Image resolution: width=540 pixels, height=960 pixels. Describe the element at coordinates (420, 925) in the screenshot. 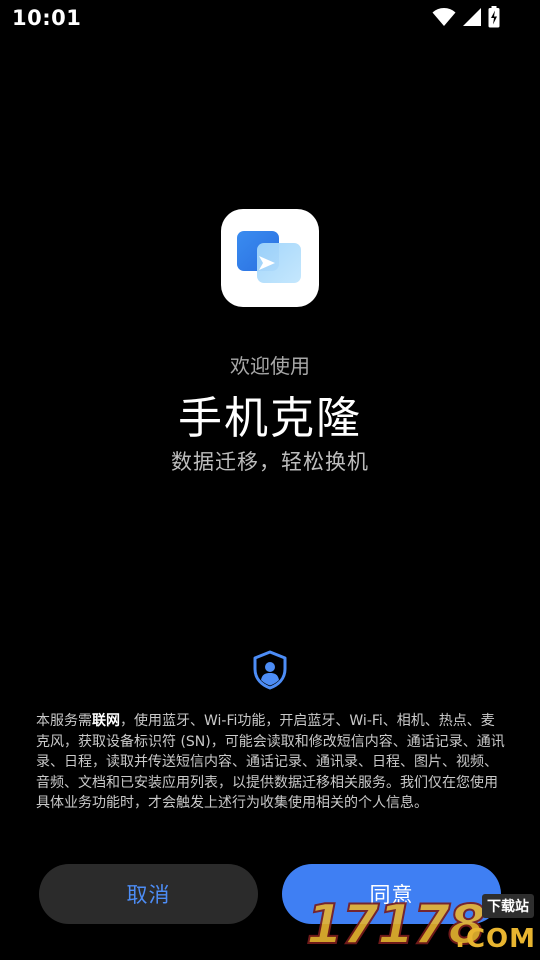

I see `watermark-logo: 17178 下载站 .COM` at that location.